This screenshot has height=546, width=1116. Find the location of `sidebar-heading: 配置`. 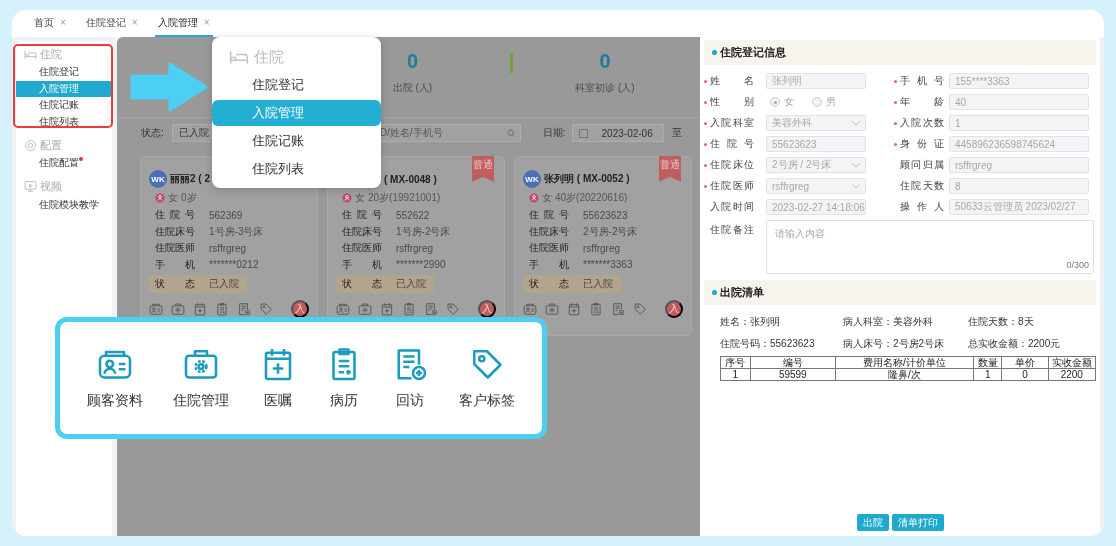

sidebar-heading: 配置 is located at coordinates (51, 145).